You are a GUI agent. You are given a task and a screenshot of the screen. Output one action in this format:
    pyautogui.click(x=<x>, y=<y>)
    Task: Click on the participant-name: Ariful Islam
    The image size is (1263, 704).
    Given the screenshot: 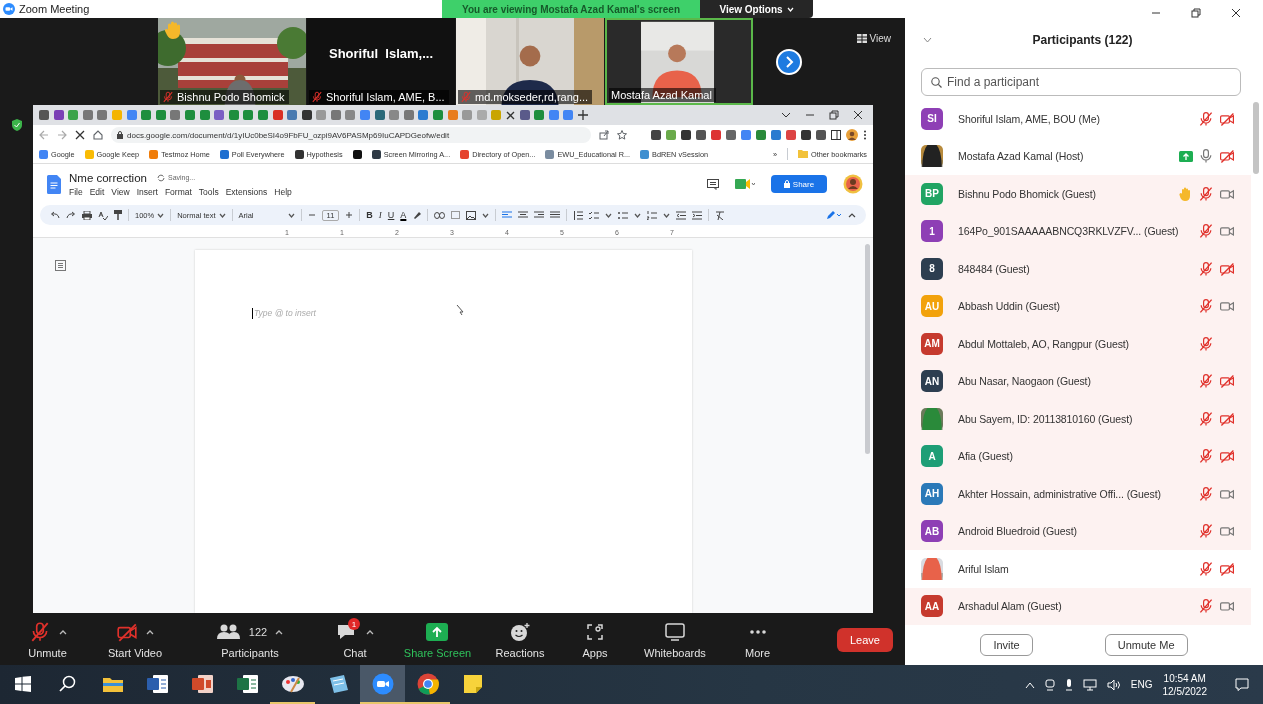 What is the action you would take?
    pyautogui.click(x=984, y=568)
    